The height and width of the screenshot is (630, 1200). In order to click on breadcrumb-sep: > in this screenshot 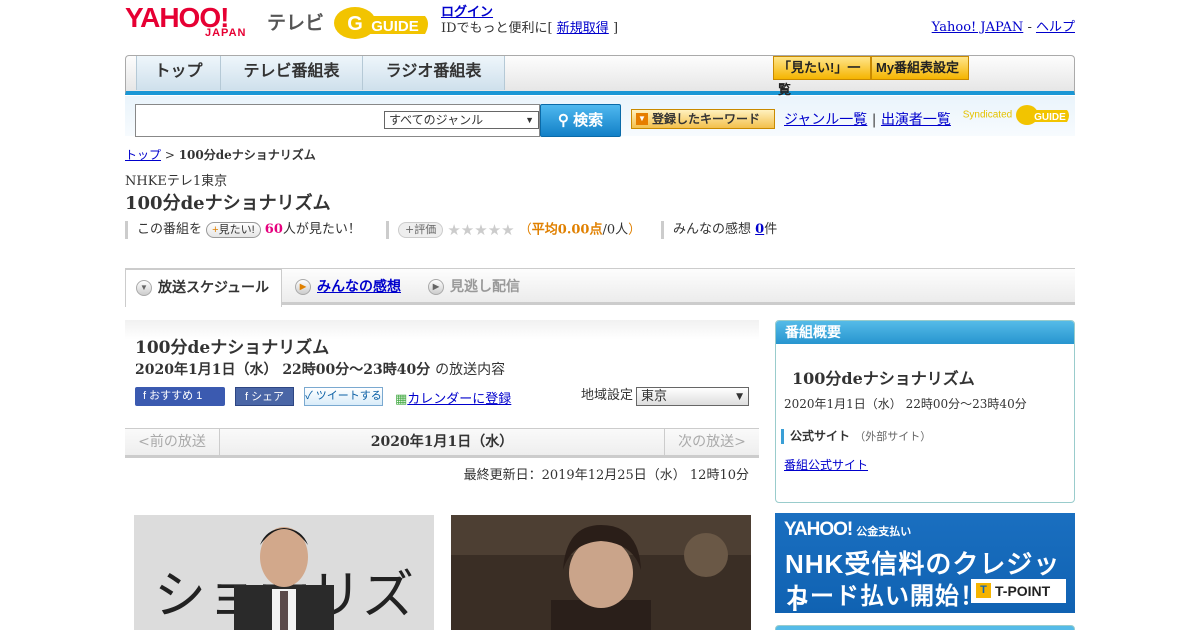, I will do `click(170, 155)`.